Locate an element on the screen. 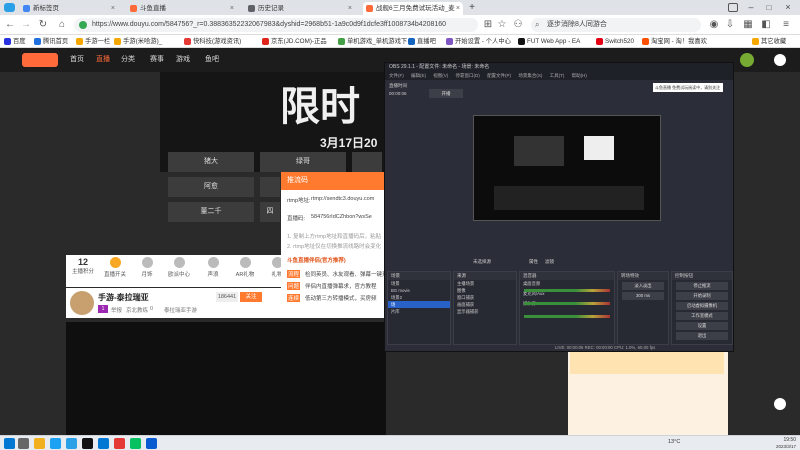  nav-live: 直播 is located at coordinates (103, 60).